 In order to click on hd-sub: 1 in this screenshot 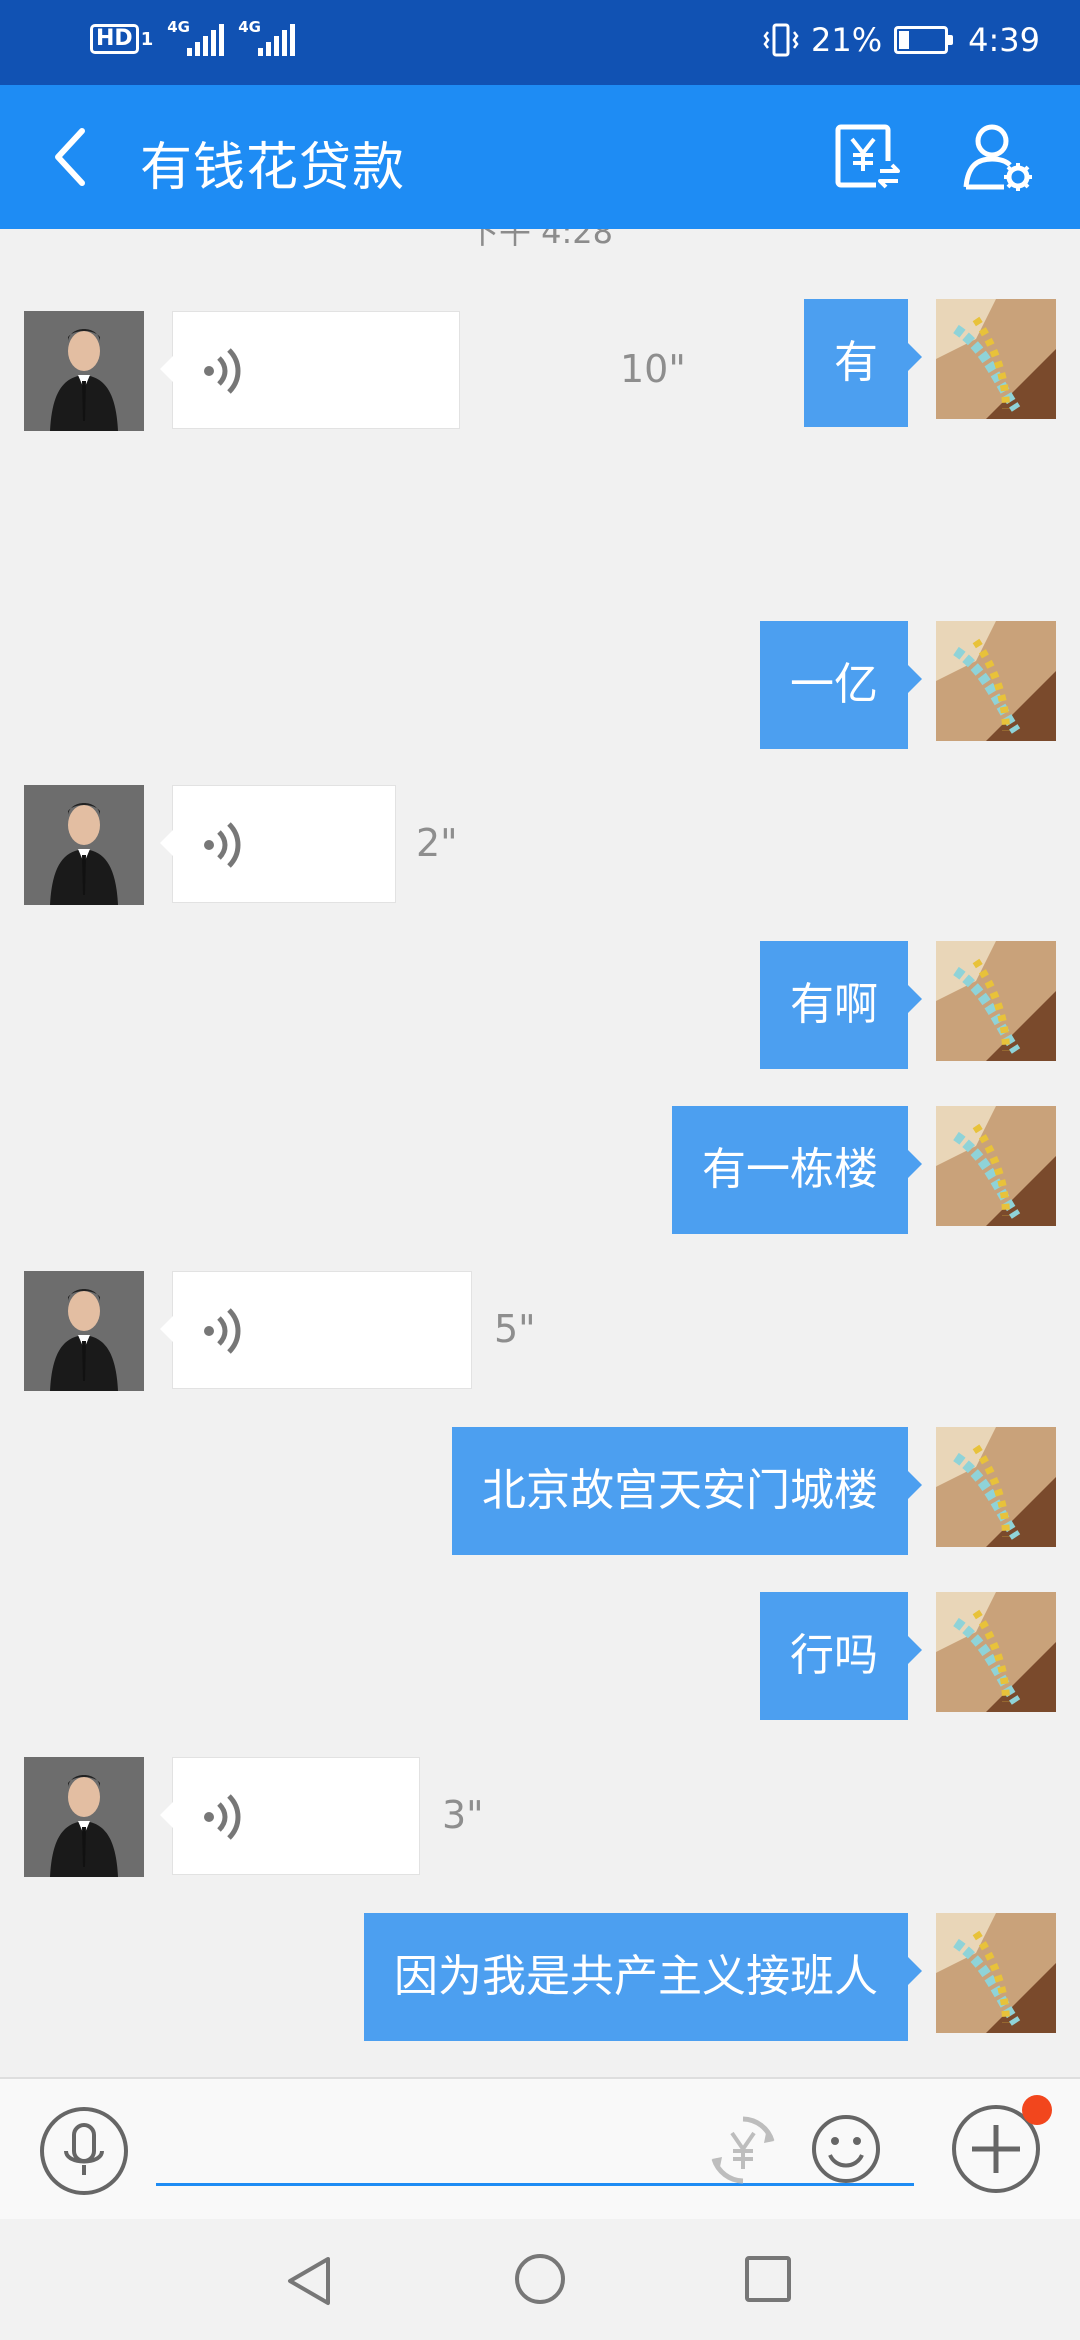, I will do `click(147, 39)`.